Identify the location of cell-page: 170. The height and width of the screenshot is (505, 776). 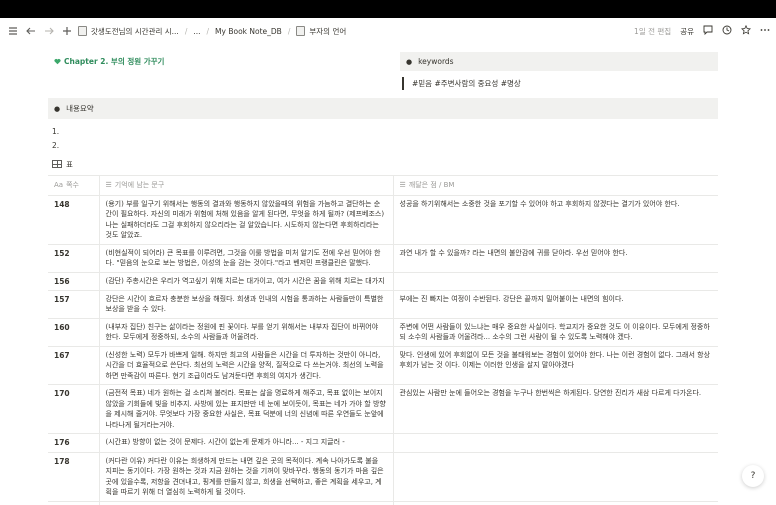
(73, 409).